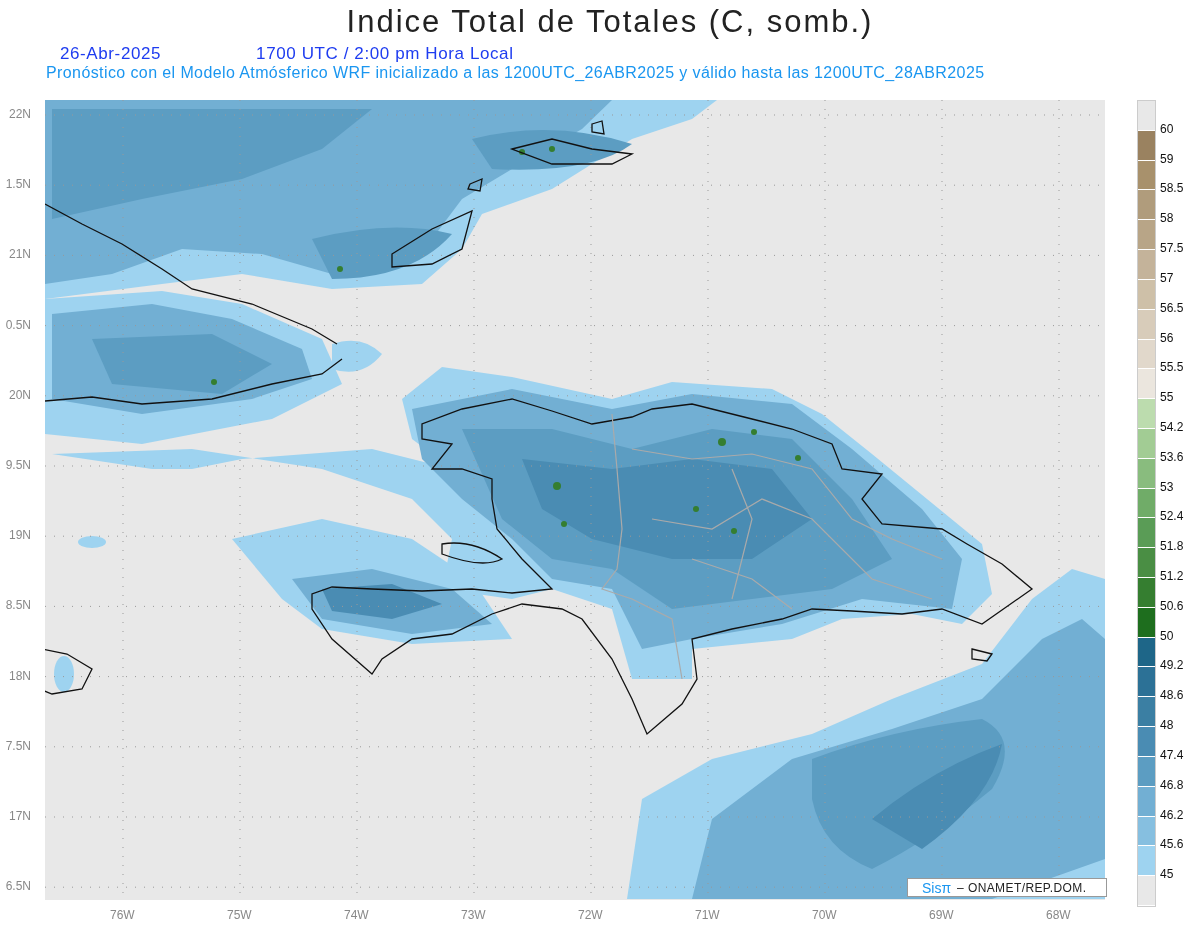 This screenshot has width=1200, height=927. I want to click on forecast-time: 1700 UTC / 2:00 pm Hora Local, so click(385, 54).